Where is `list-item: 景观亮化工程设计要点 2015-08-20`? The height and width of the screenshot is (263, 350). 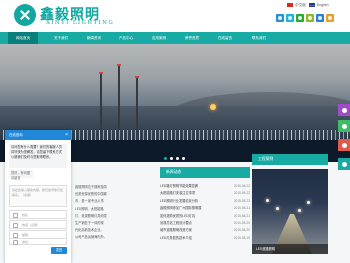 list-item: 景观亮化工程设计要点 2015-08-20 is located at coordinates (205, 223).